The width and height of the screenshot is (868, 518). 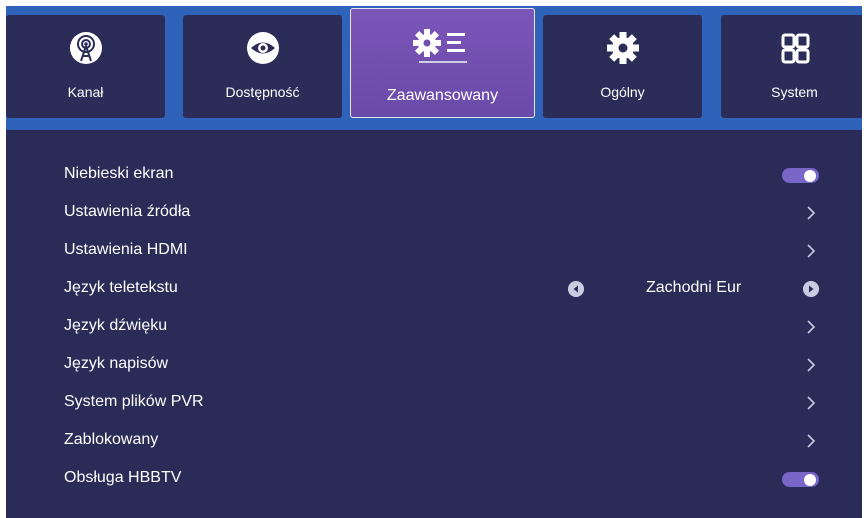 I want to click on setting-label: System plików PVR, so click(x=134, y=401).